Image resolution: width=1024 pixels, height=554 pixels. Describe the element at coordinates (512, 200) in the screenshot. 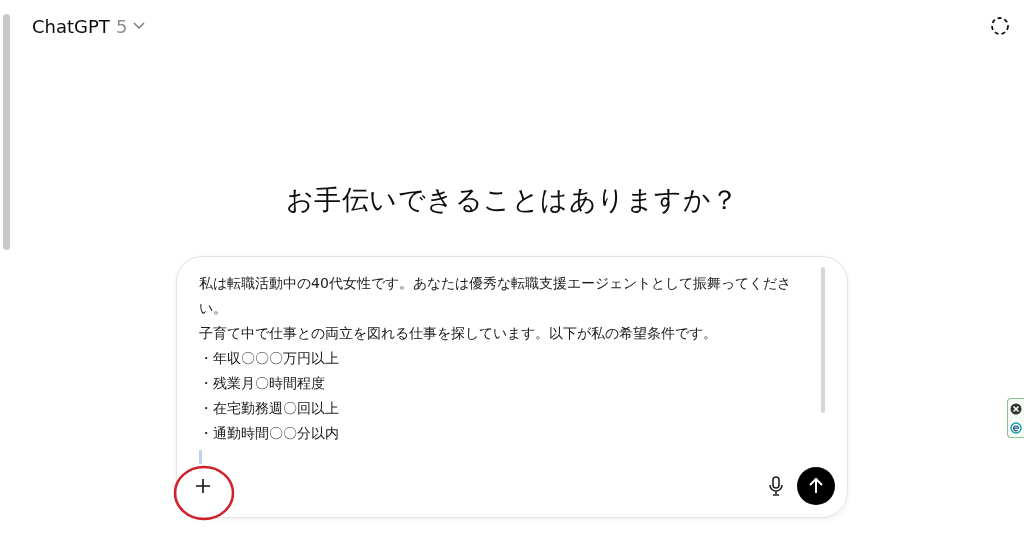

I see `page-heading: お手伝いできることはありますか？` at that location.